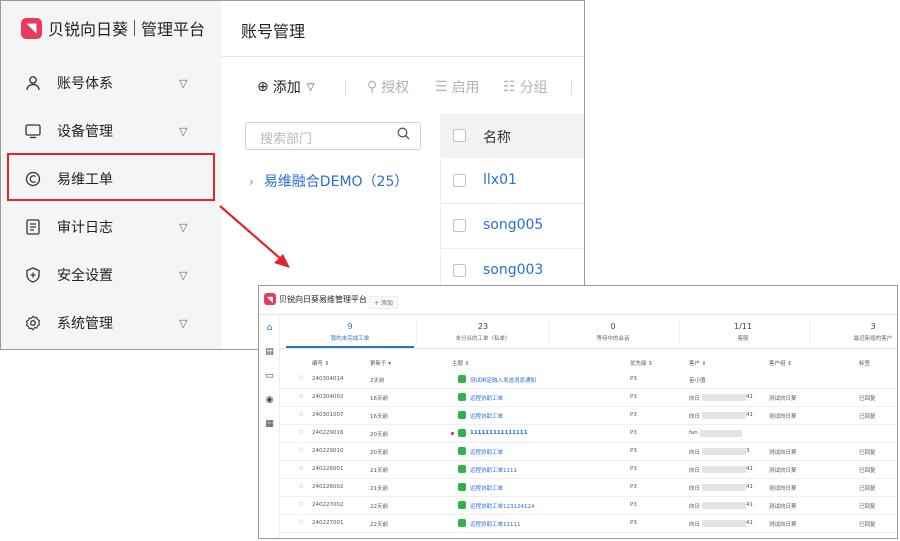  What do you see at coordinates (380, 363) in the screenshot?
I see `column-header-updated: 更新于 ▾` at bounding box center [380, 363].